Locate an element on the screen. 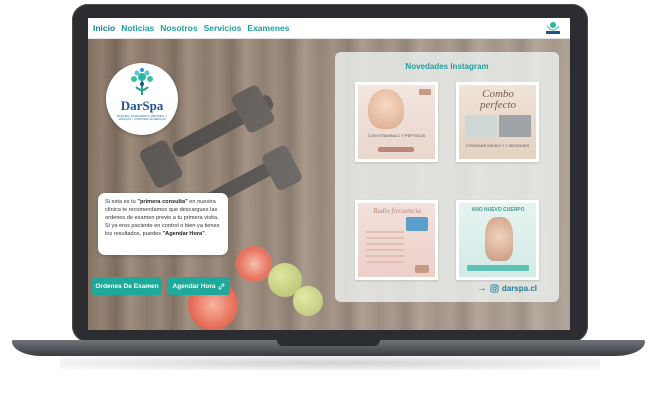 The image size is (657, 415). nav-item-noticias: Noticias is located at coordinates (137, 28).